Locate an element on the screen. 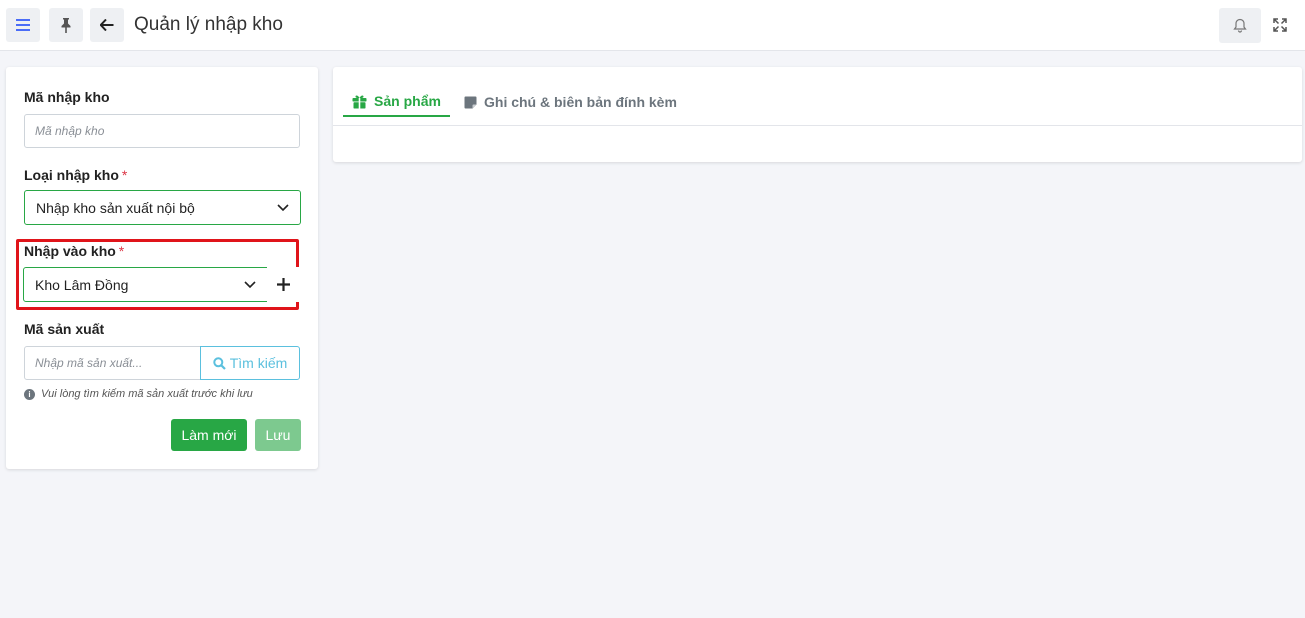  reset-button: Làm mới is located at coordinates (209, 435).